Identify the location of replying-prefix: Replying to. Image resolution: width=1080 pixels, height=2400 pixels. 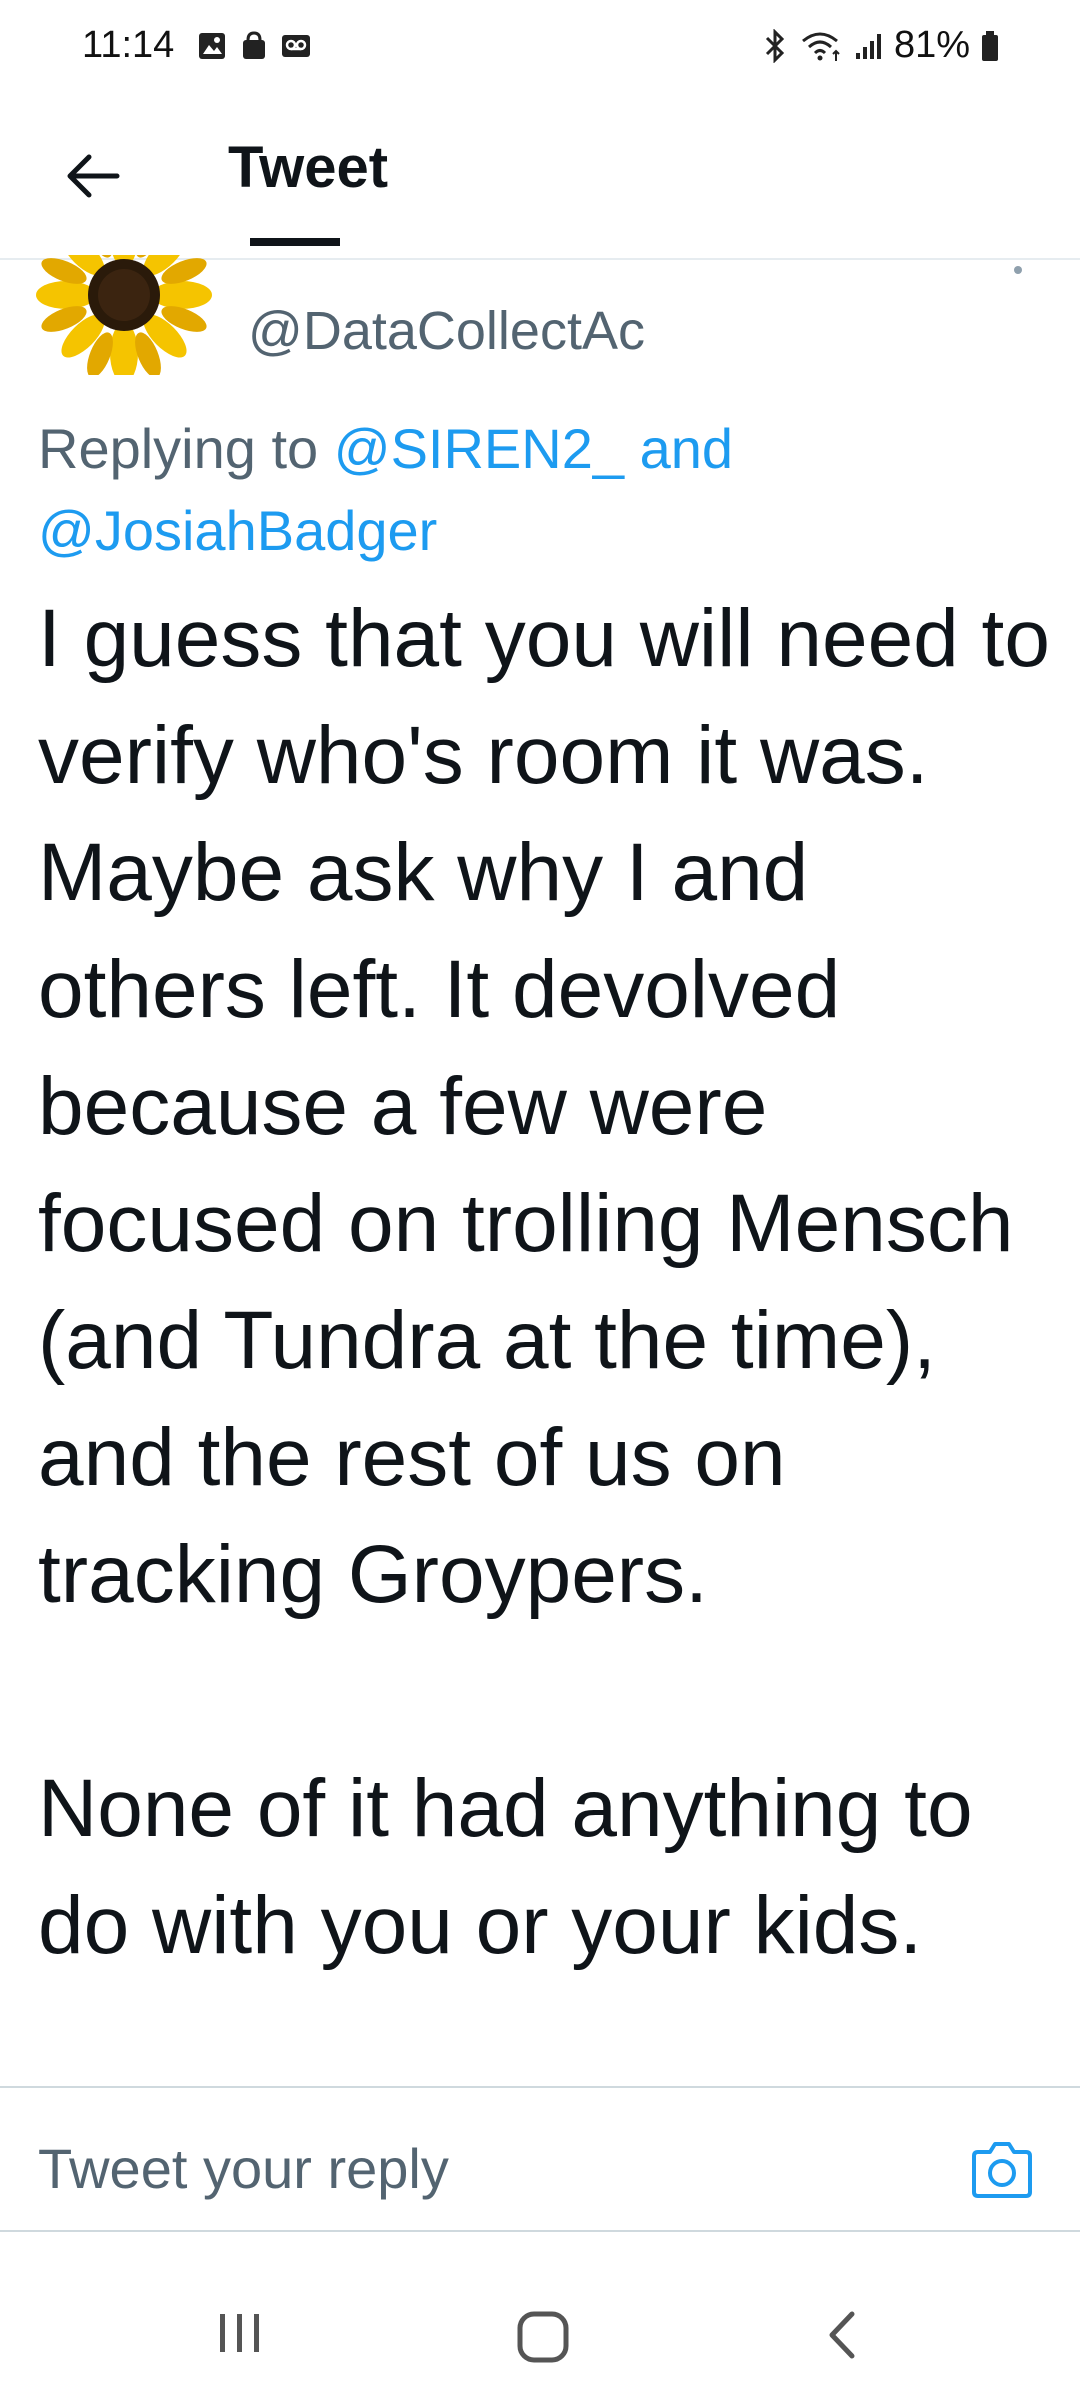
(186, 448).